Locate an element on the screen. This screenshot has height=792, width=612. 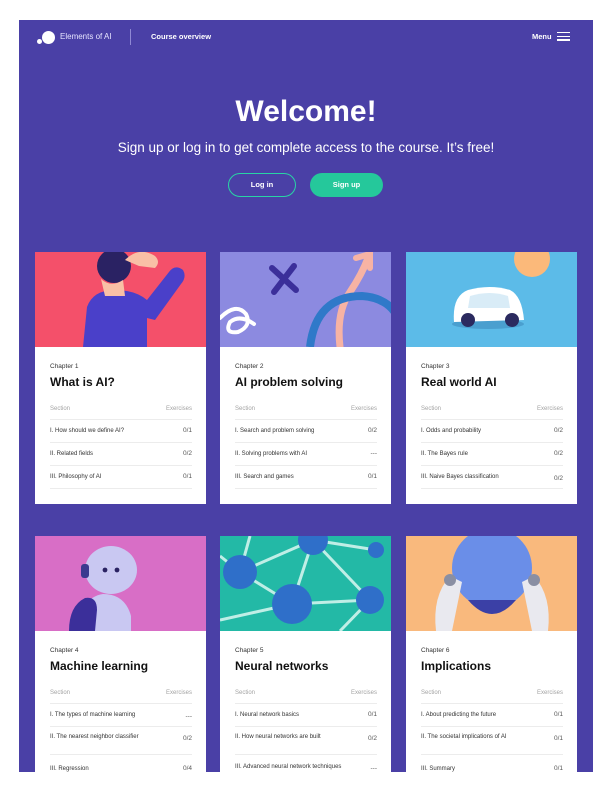
chapter-5-number: Chapter 5 is located at coordinates (249, 650).